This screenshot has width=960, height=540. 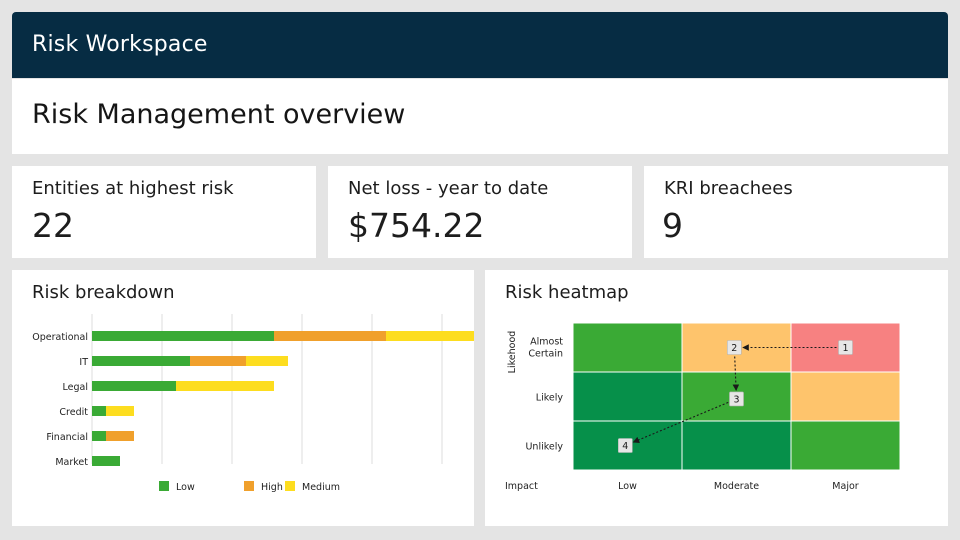 I want to click on bar-medium-legal, so click(x=225, y=386).